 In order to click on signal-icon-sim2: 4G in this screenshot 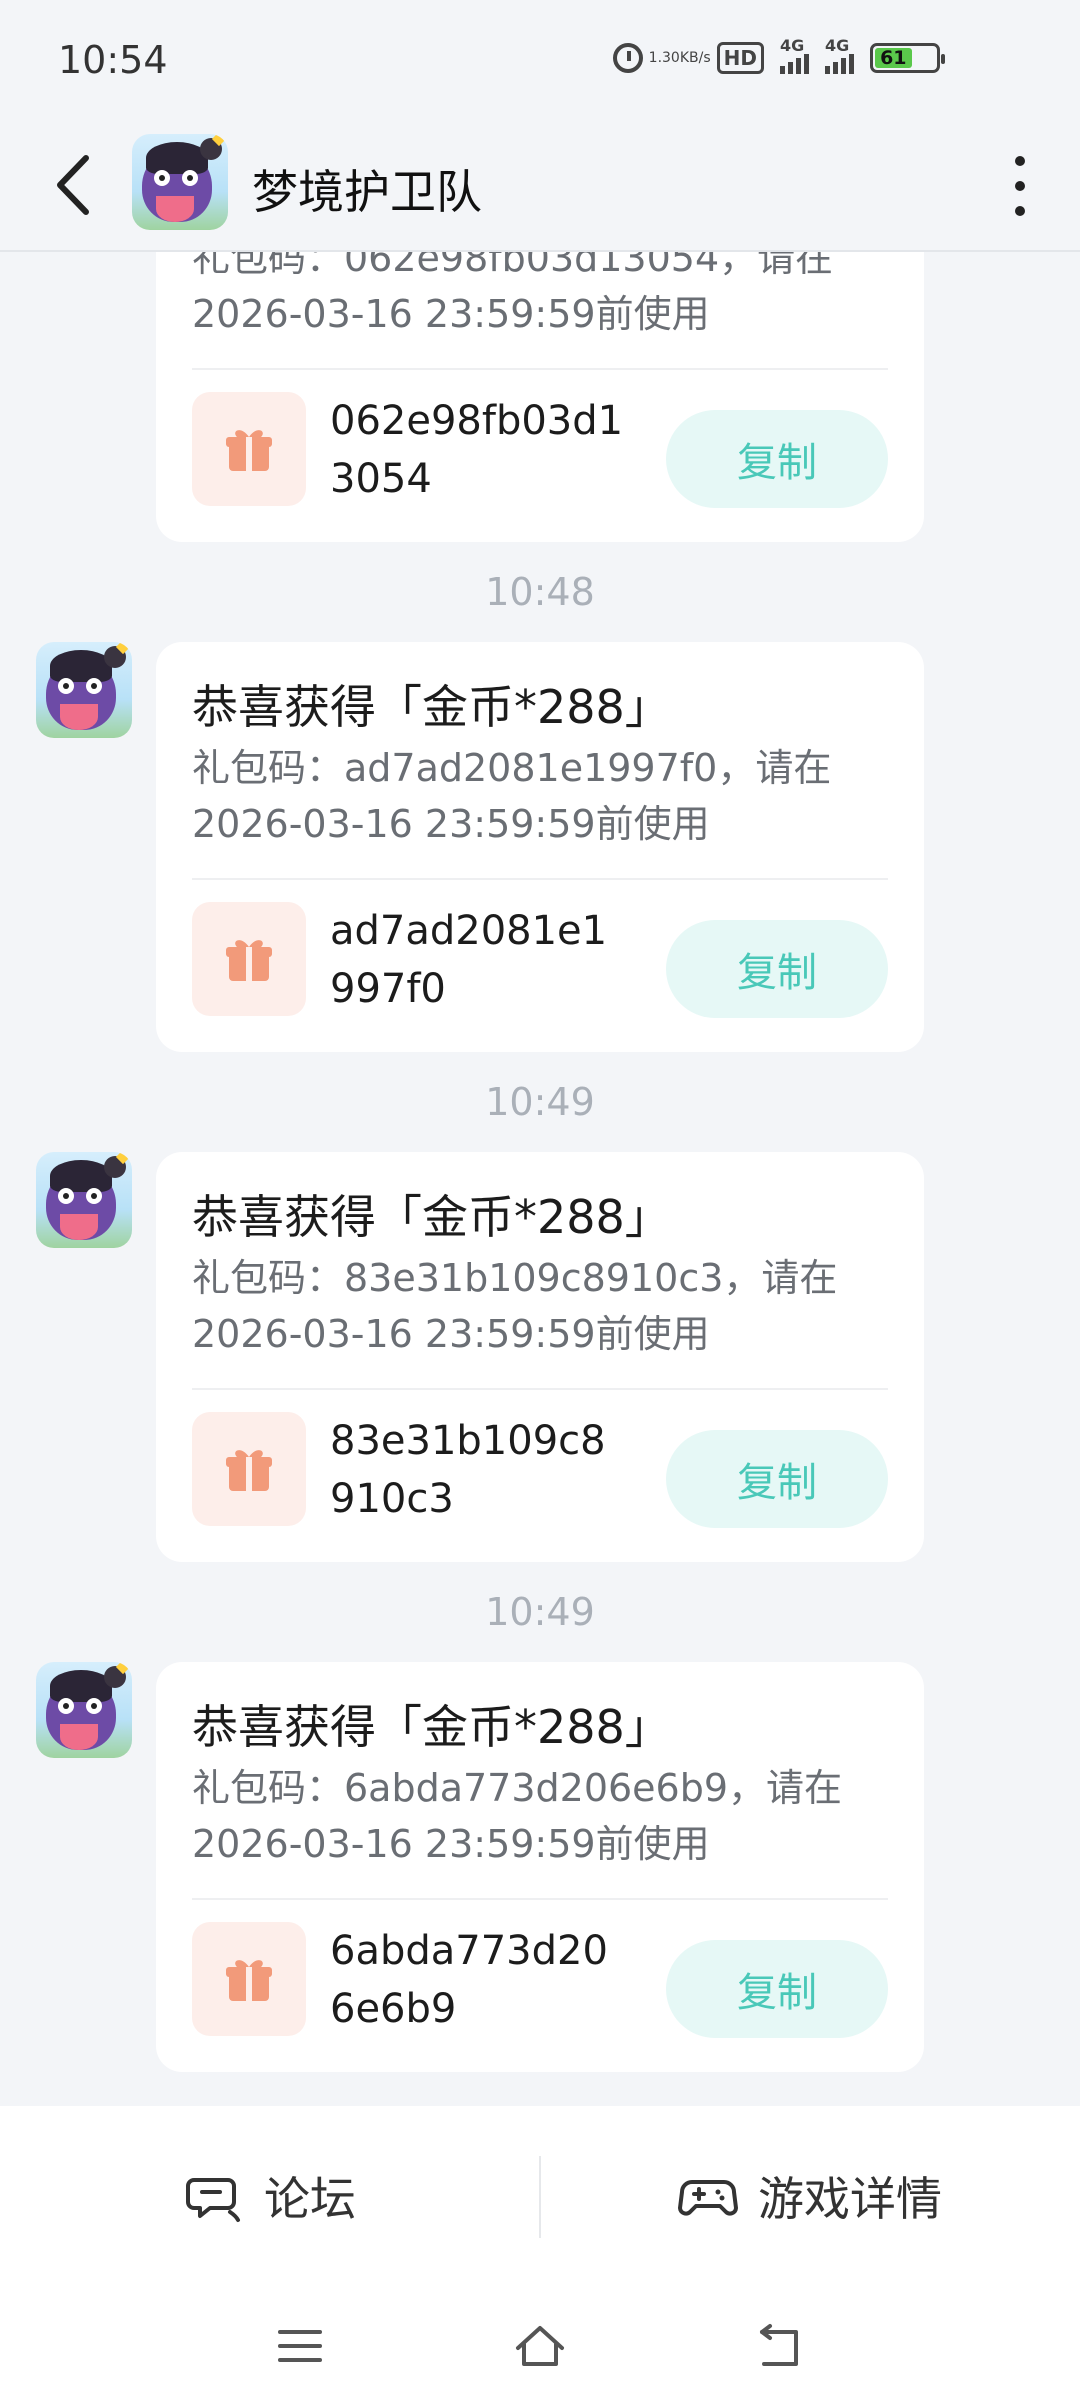, I will do `click(839, 55)`.